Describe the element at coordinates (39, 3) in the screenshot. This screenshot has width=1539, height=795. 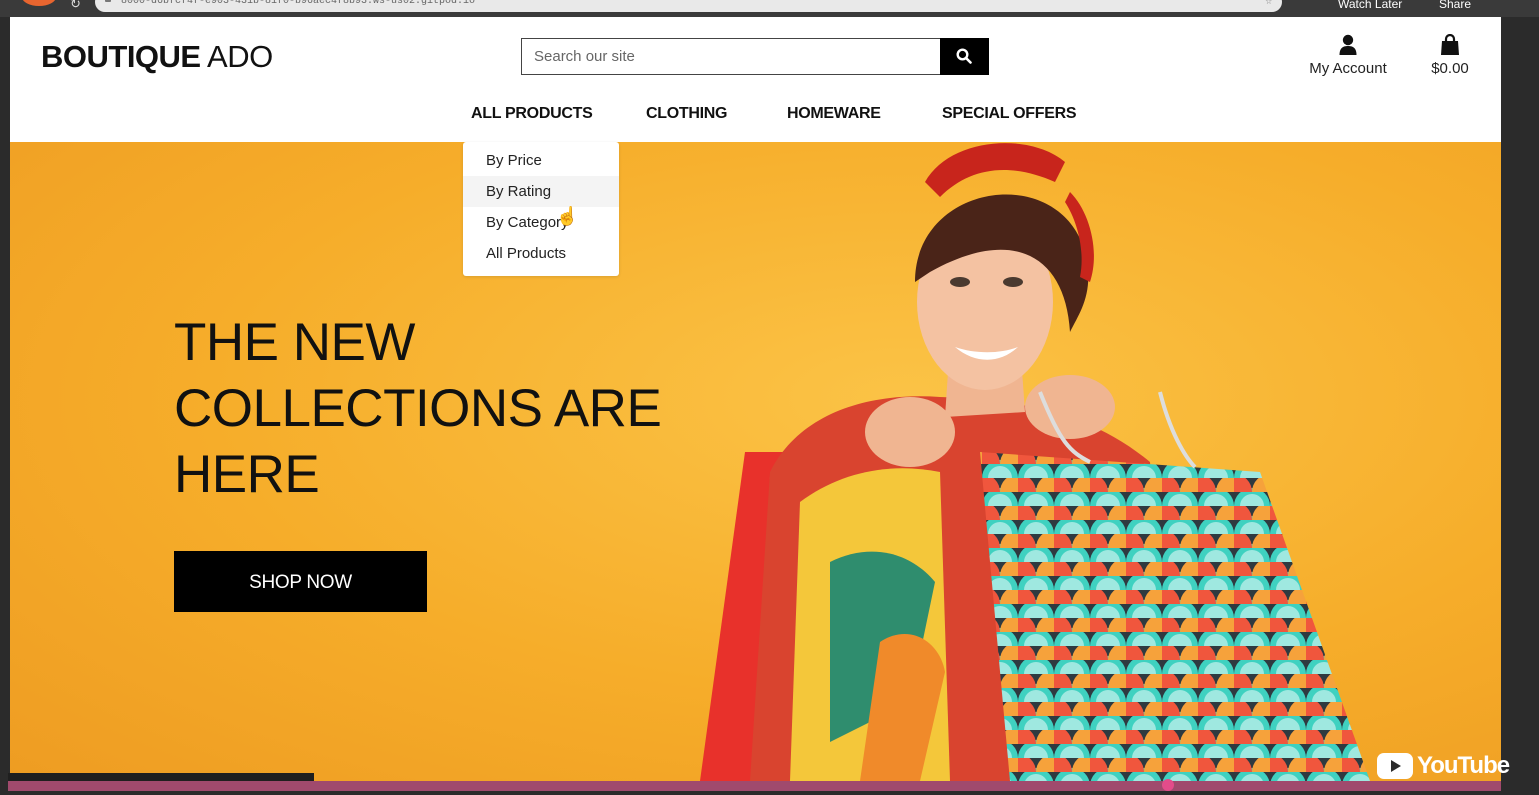
I see `browser-logo-icon` at that location.